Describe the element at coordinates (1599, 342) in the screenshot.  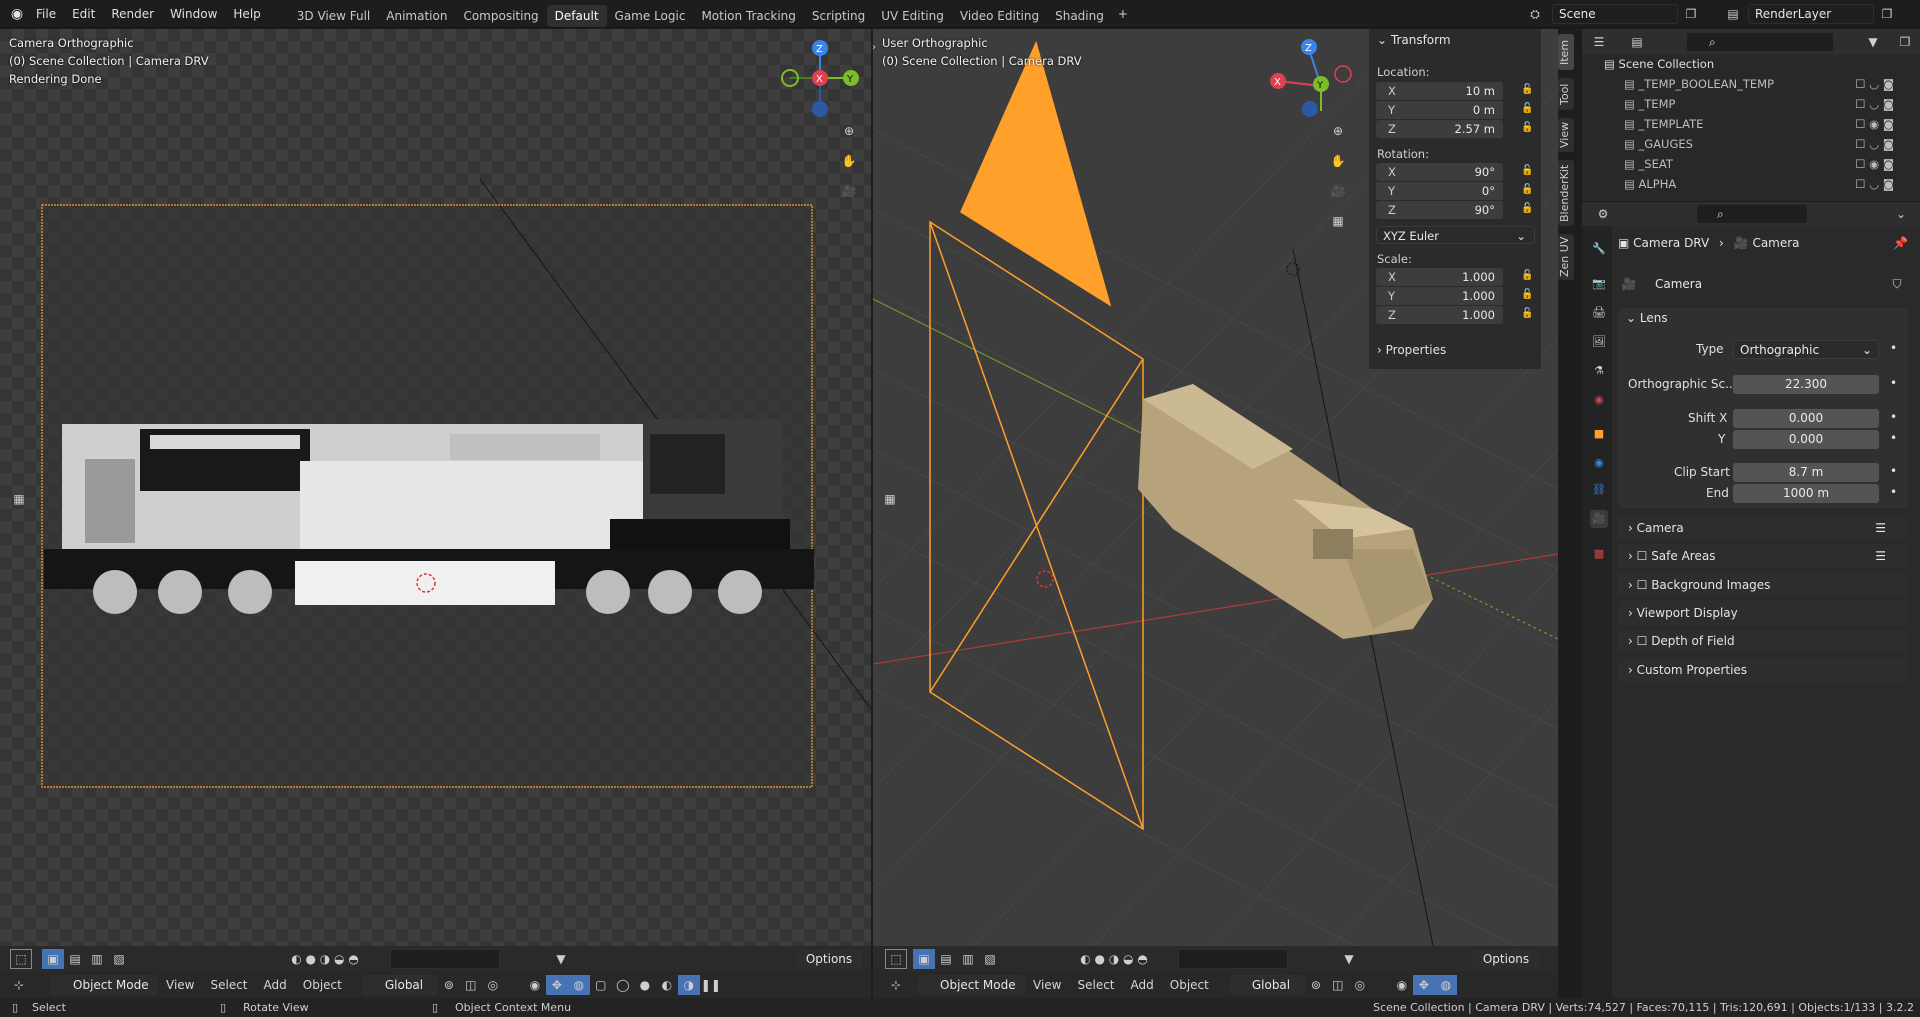
I see `view-layer-icon: 🖼` at that location.